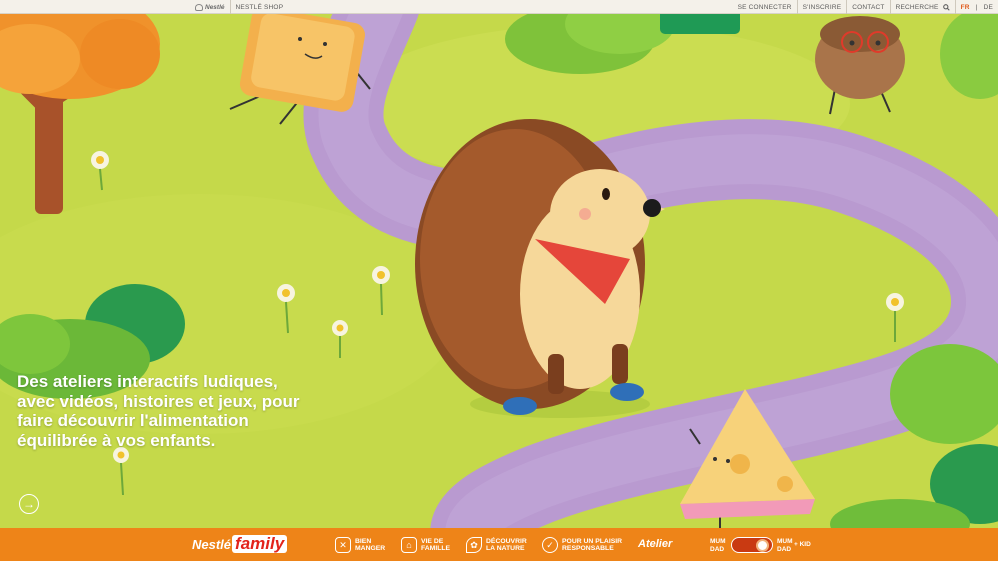 This screenshot has height=561, width=998. Describe the element at coordinates (718, 545) in the screenshot. I see `mode-label-left: MUM DAD` at that location.